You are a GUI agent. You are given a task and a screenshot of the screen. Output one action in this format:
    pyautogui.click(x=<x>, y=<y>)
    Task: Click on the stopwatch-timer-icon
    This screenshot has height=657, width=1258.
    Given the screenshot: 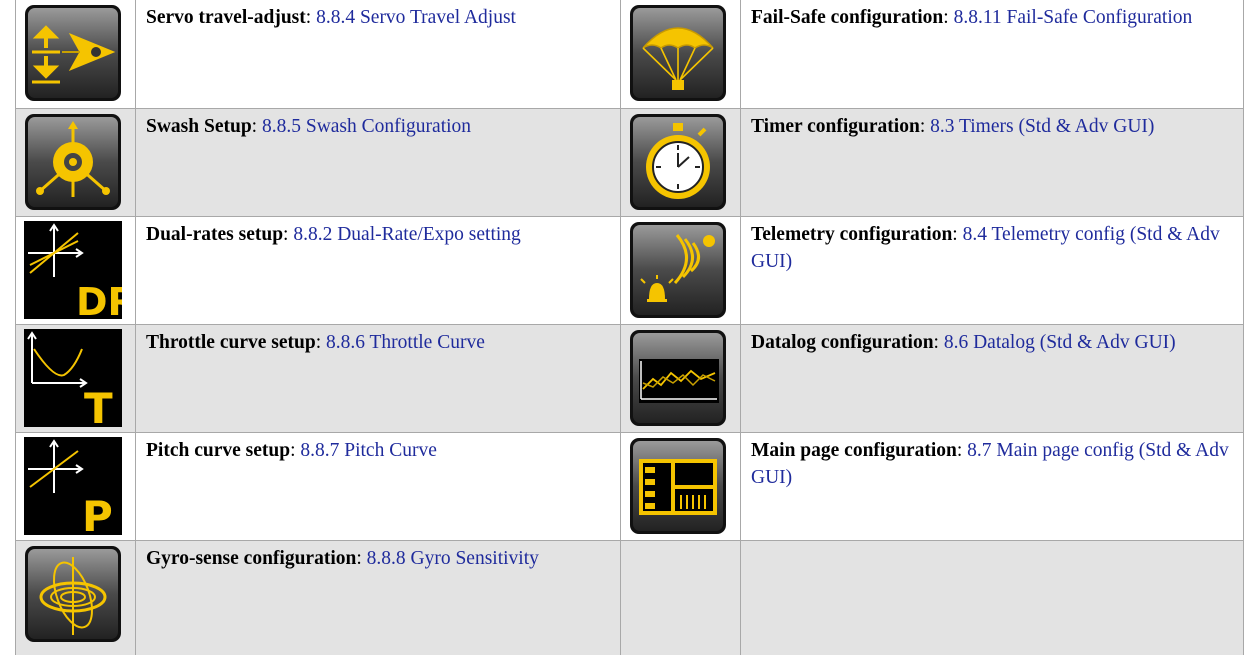 What is the action you would take?
    pyautogui.click(x=678, y=162)
    